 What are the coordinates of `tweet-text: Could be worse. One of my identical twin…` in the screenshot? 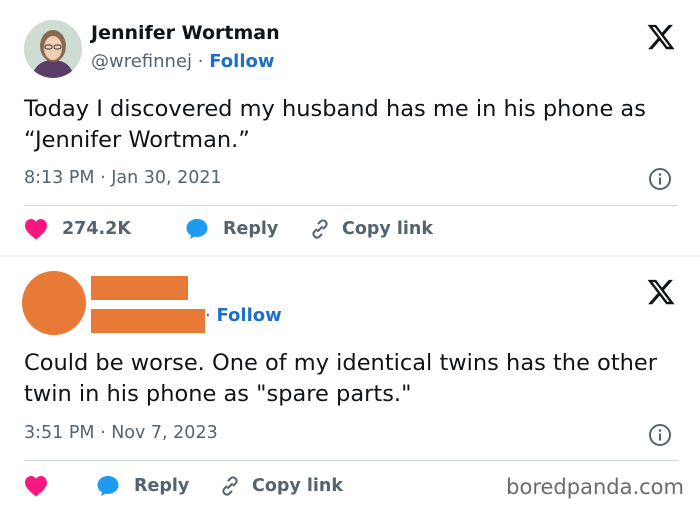 It's located at (340, 378).